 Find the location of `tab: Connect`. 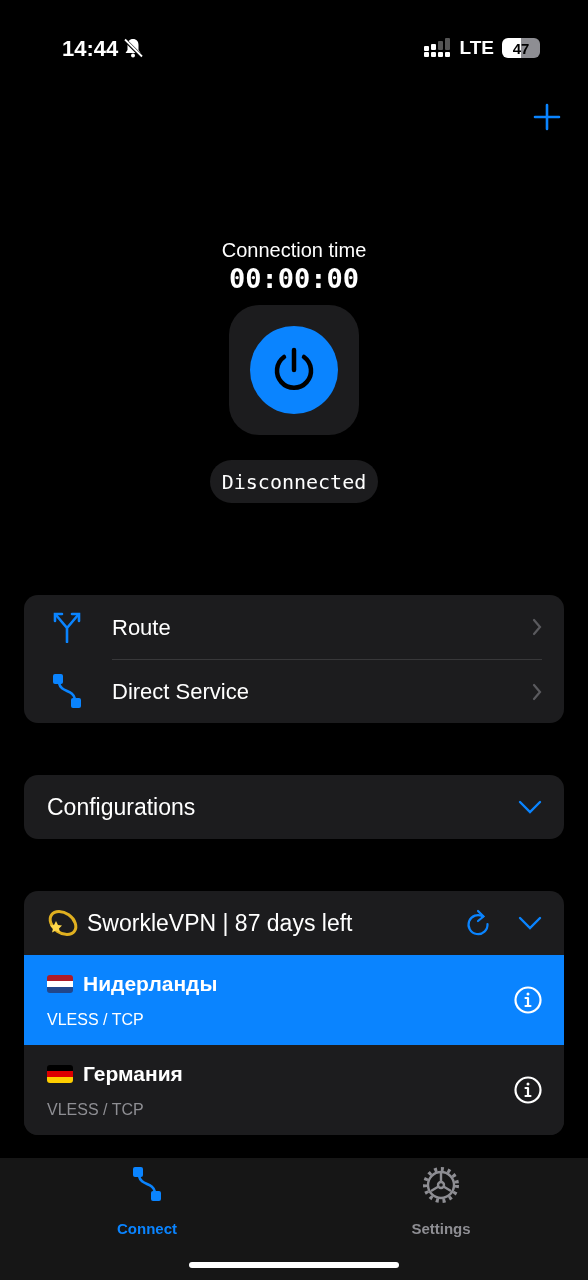

tab: Connect is located at coordinates (147, 1203).